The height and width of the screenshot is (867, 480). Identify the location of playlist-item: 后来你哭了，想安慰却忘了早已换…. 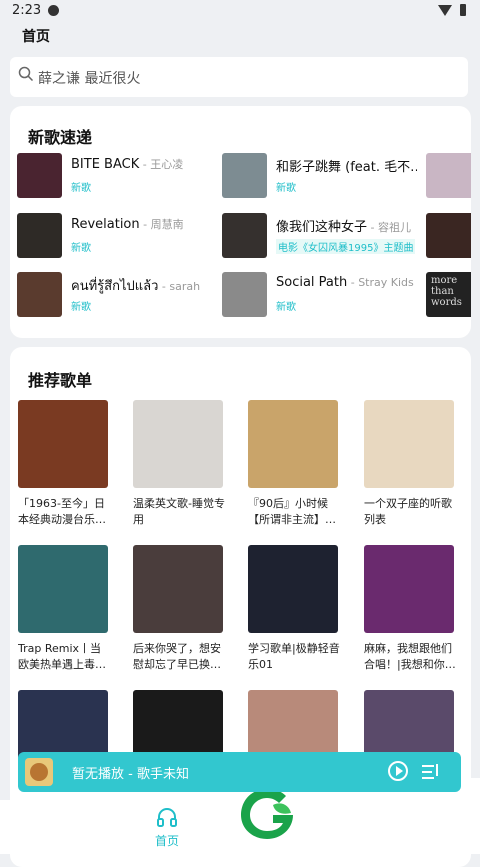
(179, 609).